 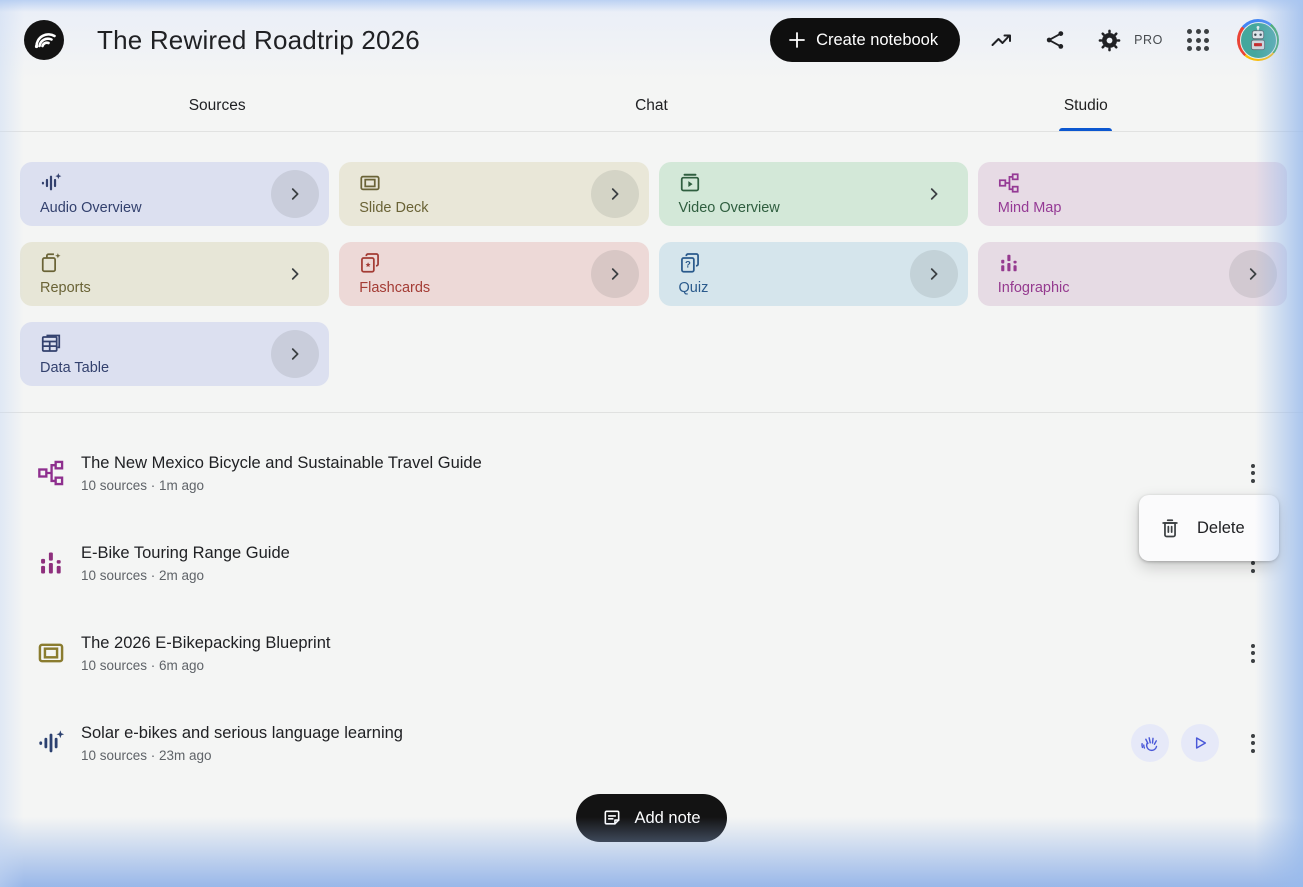 I want to click on tab-chat-label: Chat, so click(x=651, y=105).